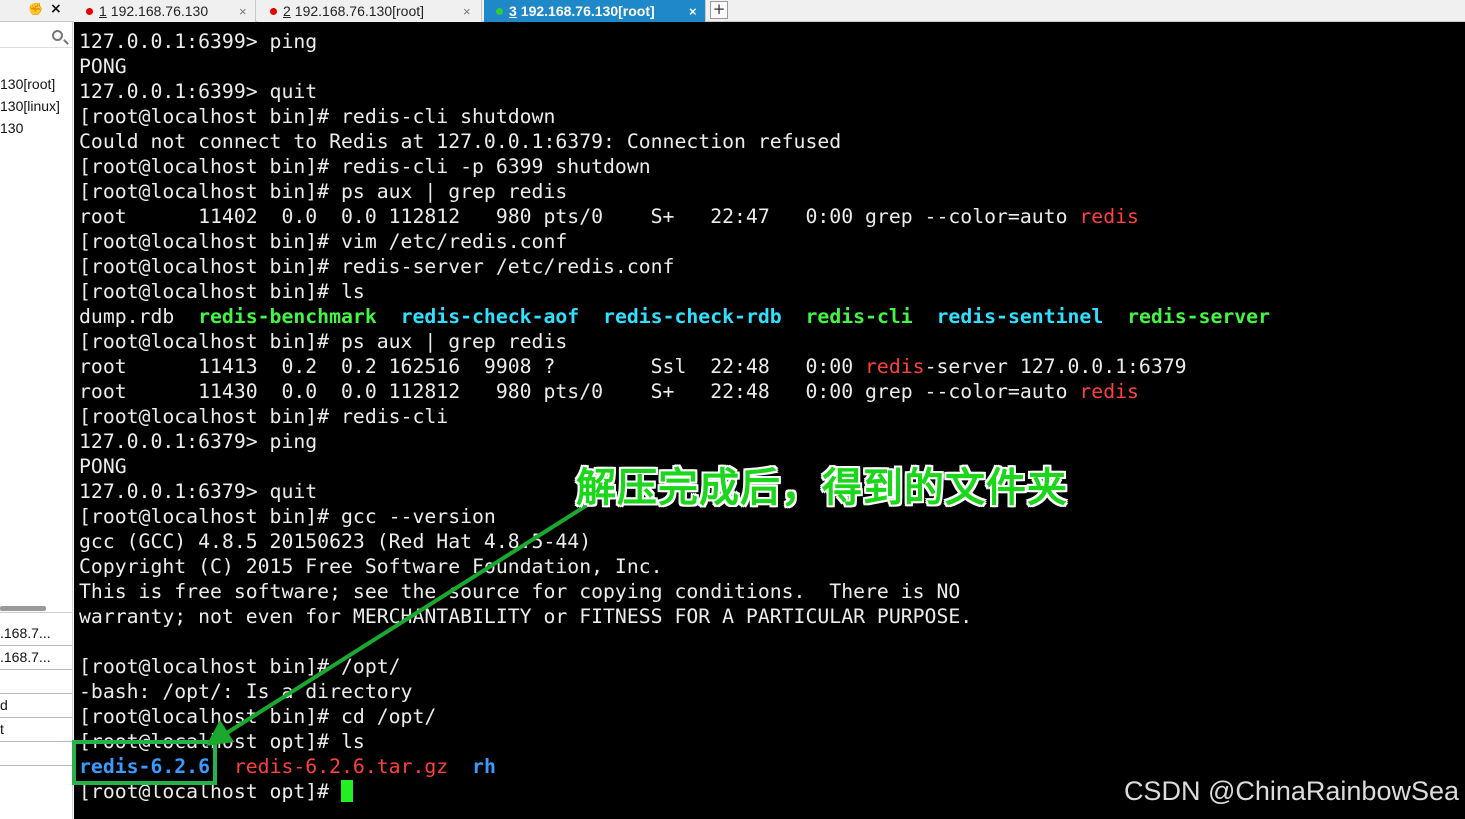 The height and width of the screenshot is (819, 1465). What do you see at coordinates (258, 716) in the screenshot?
I see `terminal-line: [root@localhost bin]# cd /opt/` at bounding box center [258, 716].